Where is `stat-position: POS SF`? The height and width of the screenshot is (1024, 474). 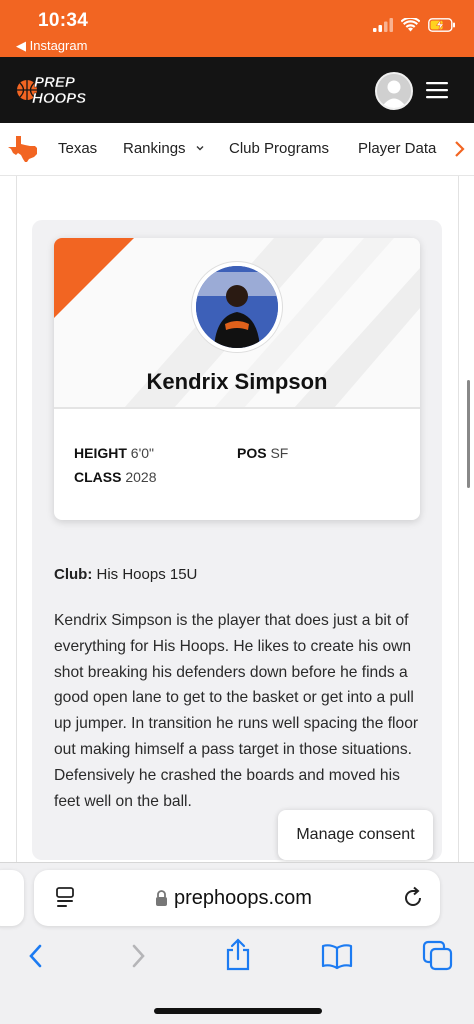
stat-position: POS SF is located at coordinates (262, 453).